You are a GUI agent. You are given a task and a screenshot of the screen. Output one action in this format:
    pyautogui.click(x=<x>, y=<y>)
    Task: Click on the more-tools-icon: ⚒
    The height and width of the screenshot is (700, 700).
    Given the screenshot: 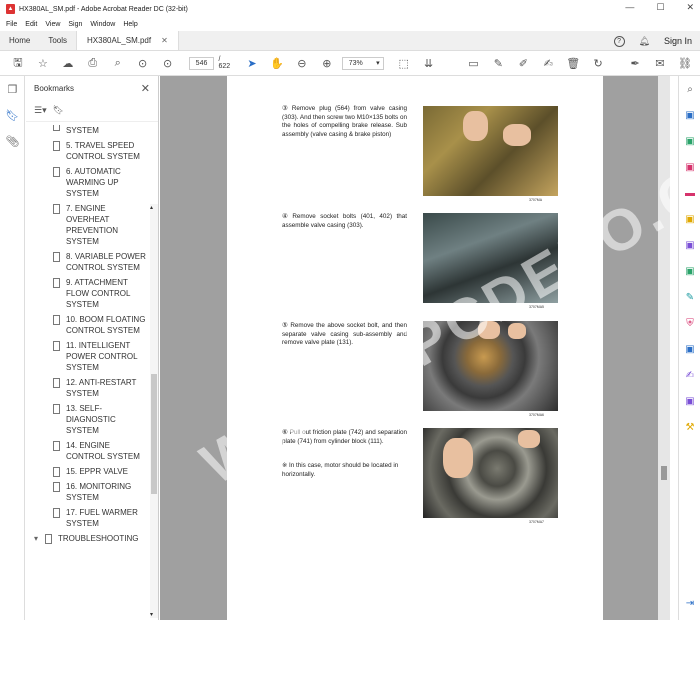 What is the action you would take?
    pyautogui.click(x=689, y=427)
    